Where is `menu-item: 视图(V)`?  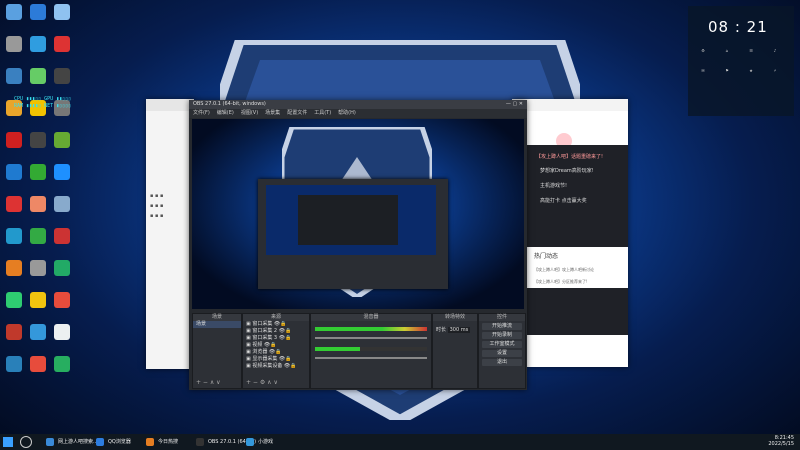
menu-item: 视图(V) is located at coordinates (249, 113).